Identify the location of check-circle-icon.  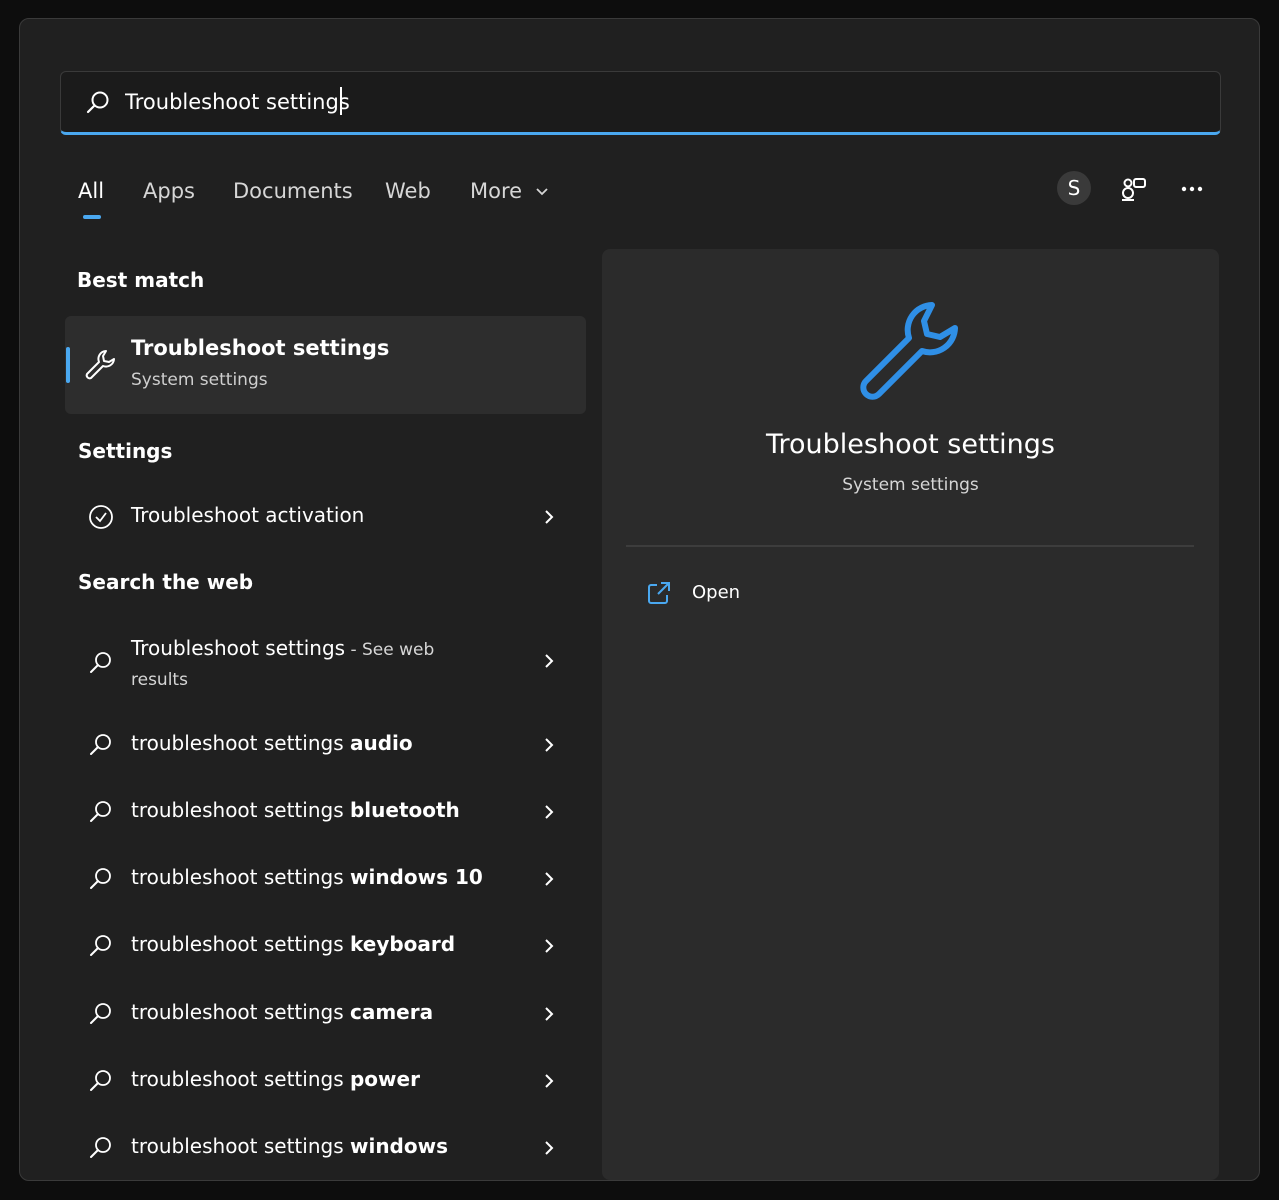
(101, 517).